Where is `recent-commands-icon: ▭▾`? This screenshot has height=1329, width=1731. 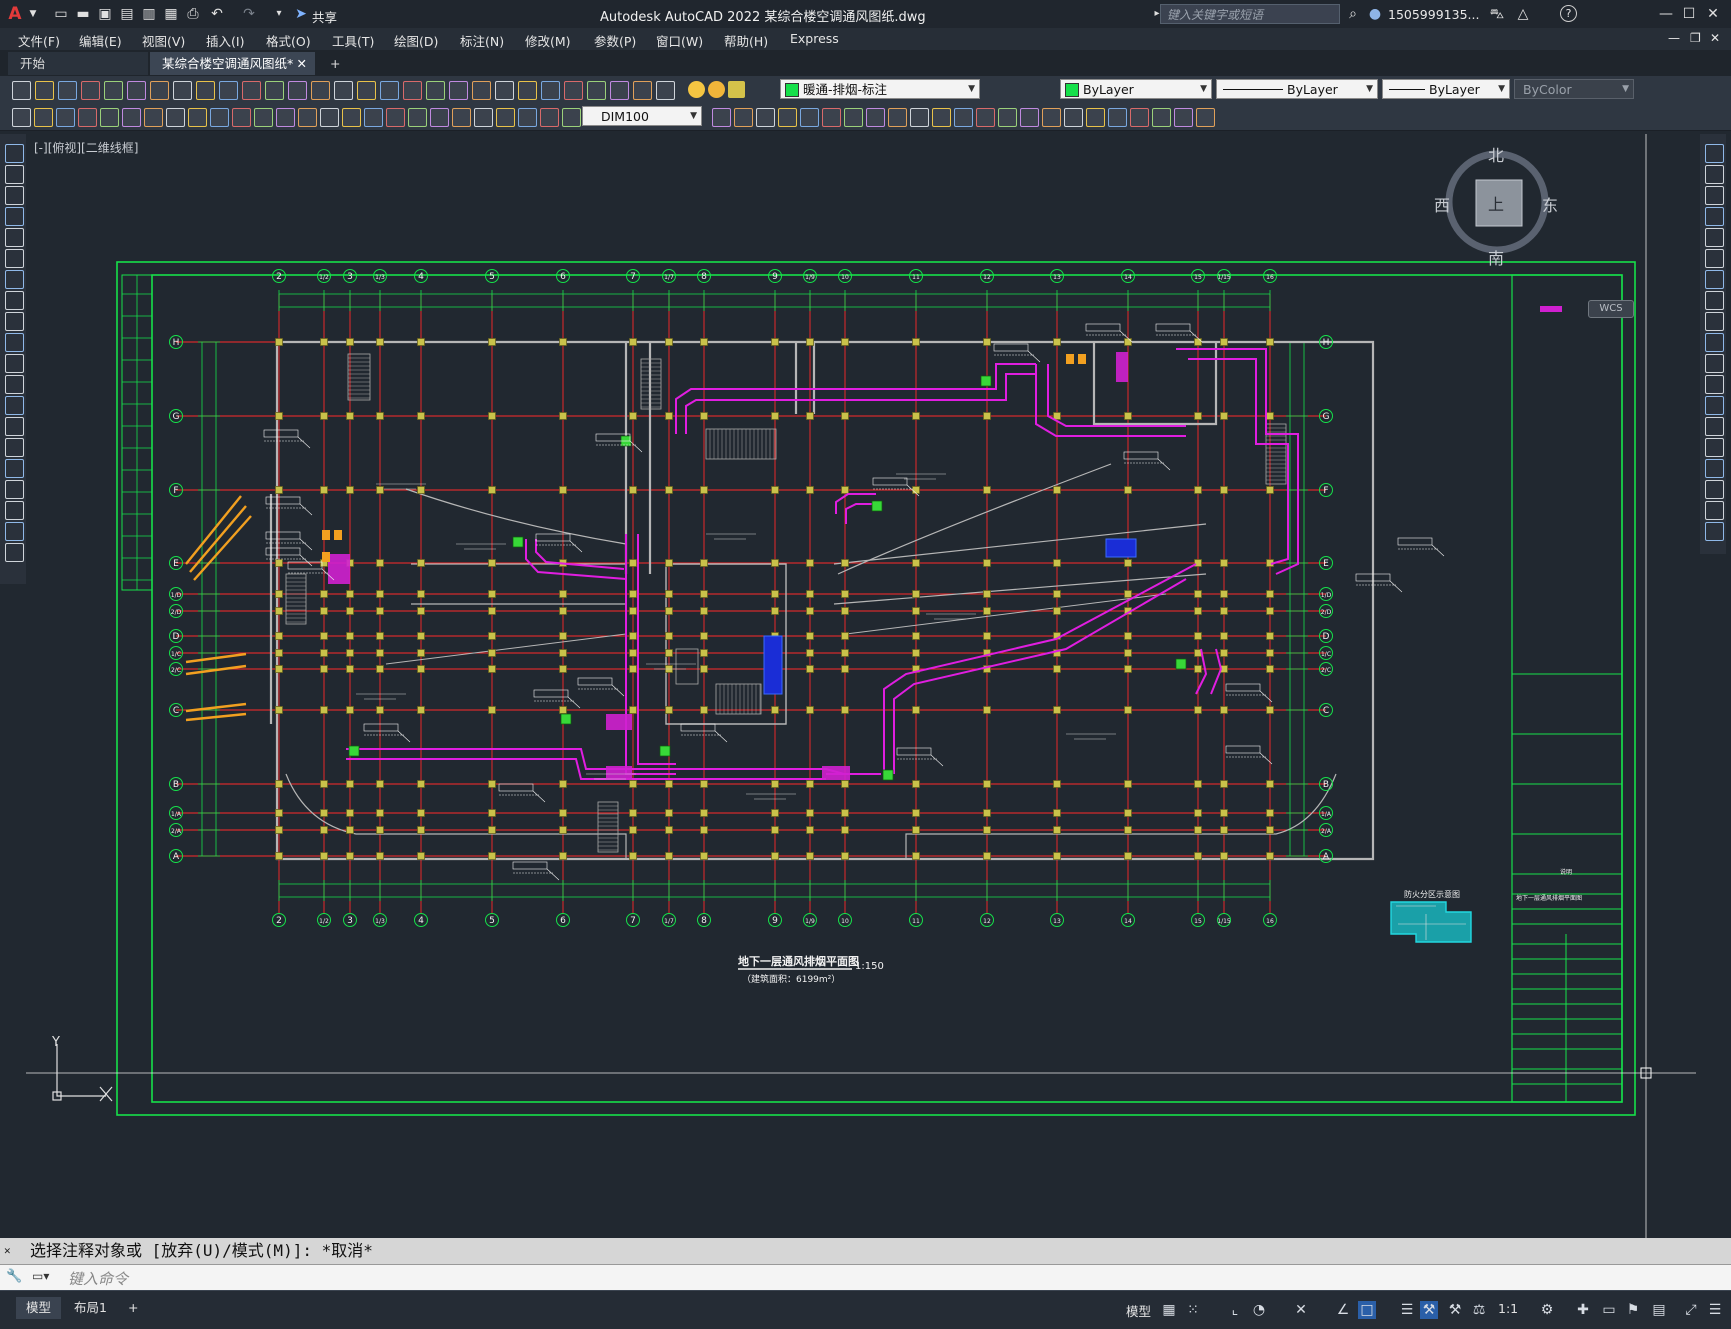
recent-commands-icon: ▭▾ is located at coordinates (40, 1276).